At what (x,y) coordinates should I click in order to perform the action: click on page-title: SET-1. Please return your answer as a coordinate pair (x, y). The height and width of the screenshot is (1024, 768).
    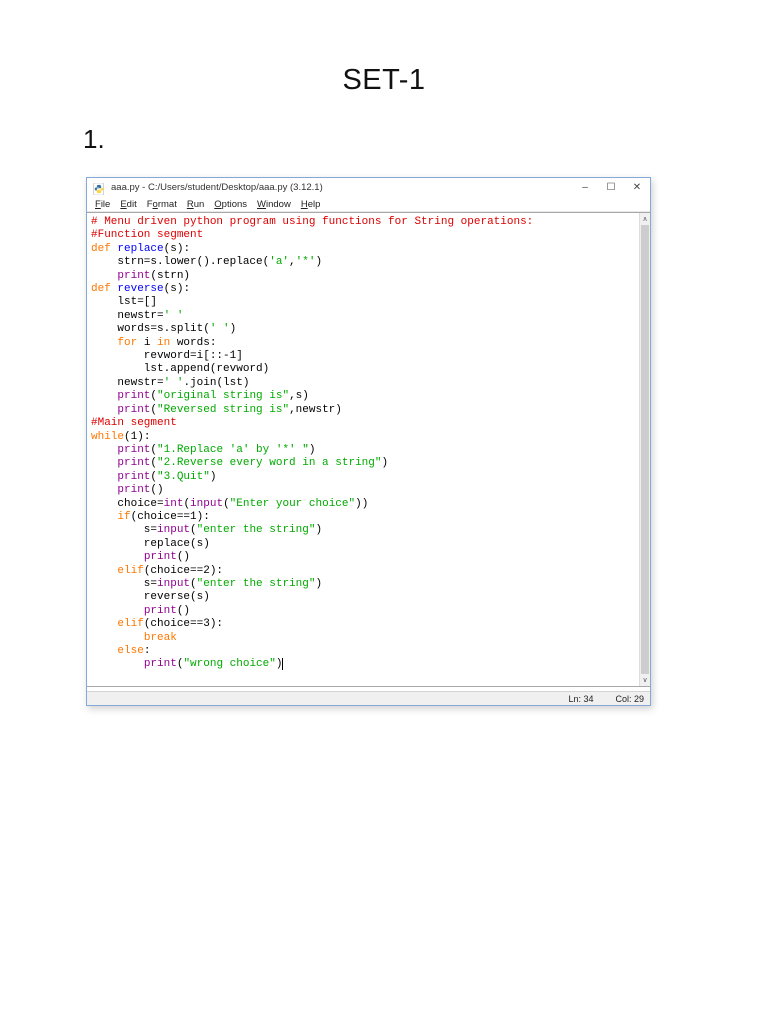
    Looking at the image, I should click on (384, 80).